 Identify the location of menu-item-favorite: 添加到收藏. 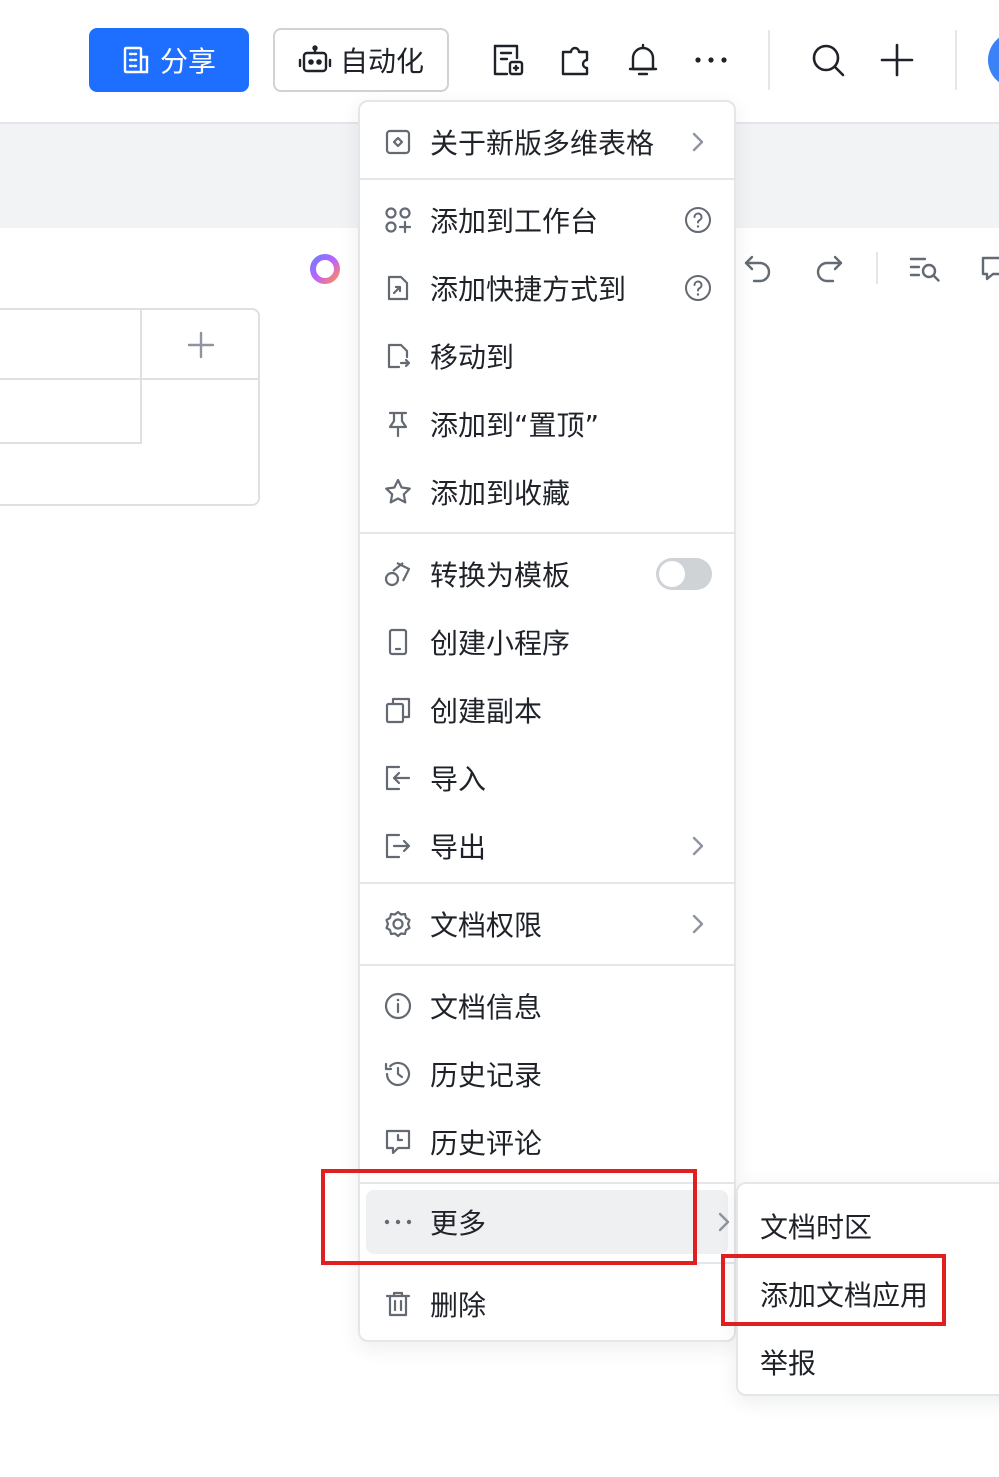
(547, 492).